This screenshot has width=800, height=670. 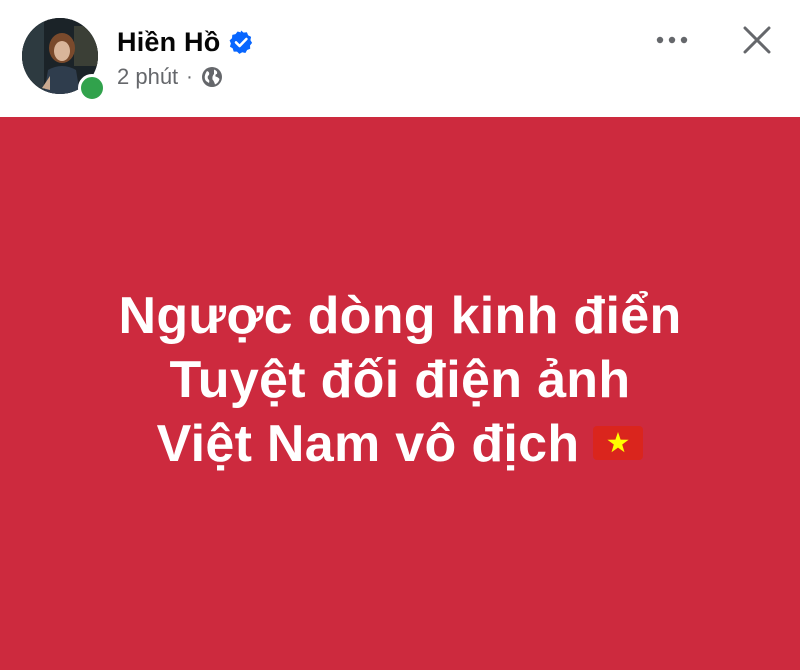 What do you see at coordinates (241, 42) in the screenshot?
I see `verified-badge-icon` at bounding box center [241, 42].